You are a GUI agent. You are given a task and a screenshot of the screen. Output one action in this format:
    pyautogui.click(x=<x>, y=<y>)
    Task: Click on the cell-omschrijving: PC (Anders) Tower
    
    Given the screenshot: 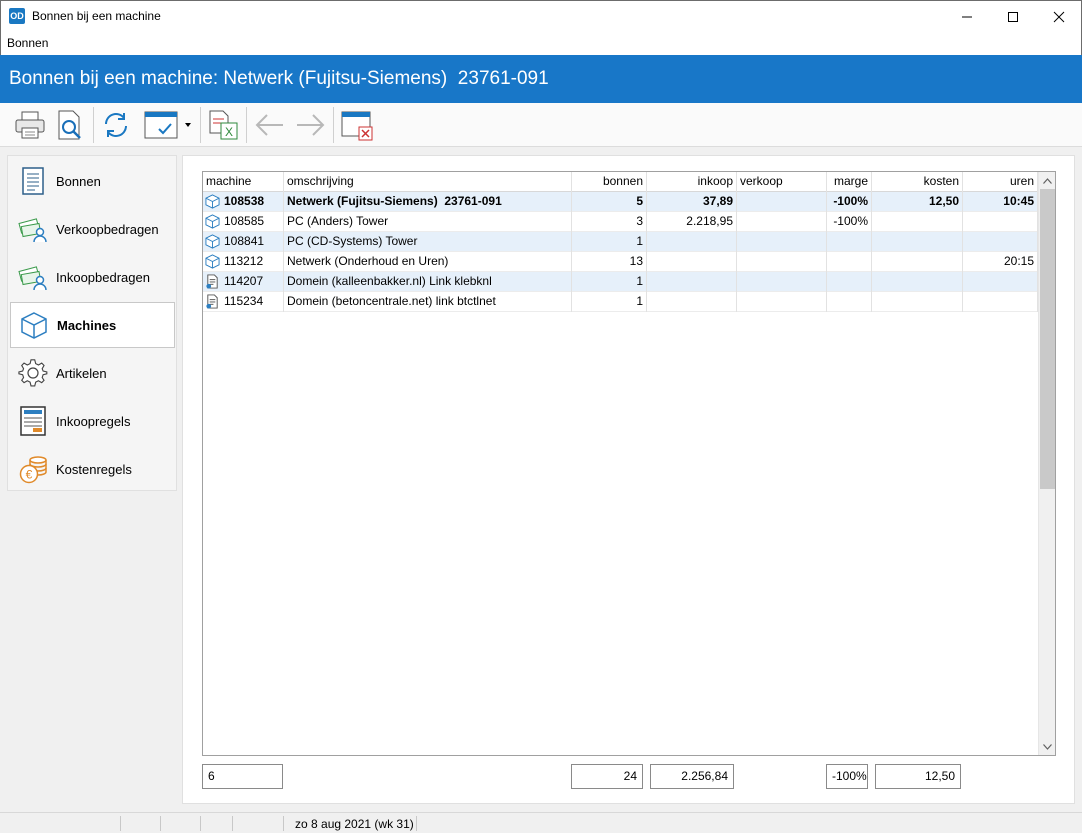 What is the action you would take?
    pyautogui.click(x=428, y=222)
    